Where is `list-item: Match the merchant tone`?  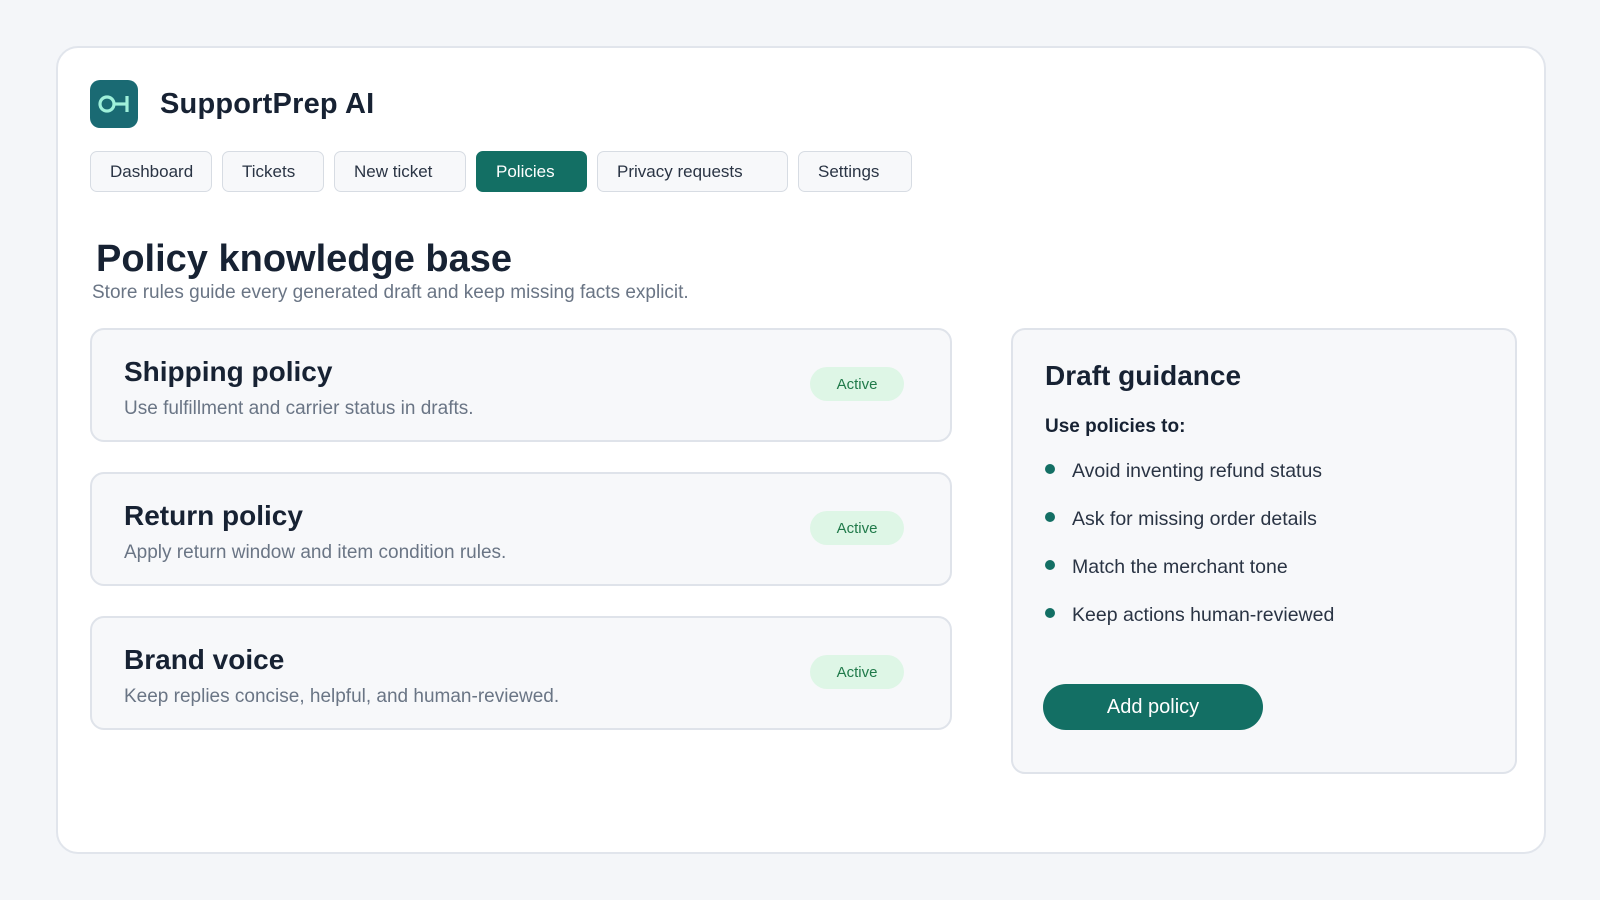
list-item: Match the merchant tone is located at coordinates (1189, 580).